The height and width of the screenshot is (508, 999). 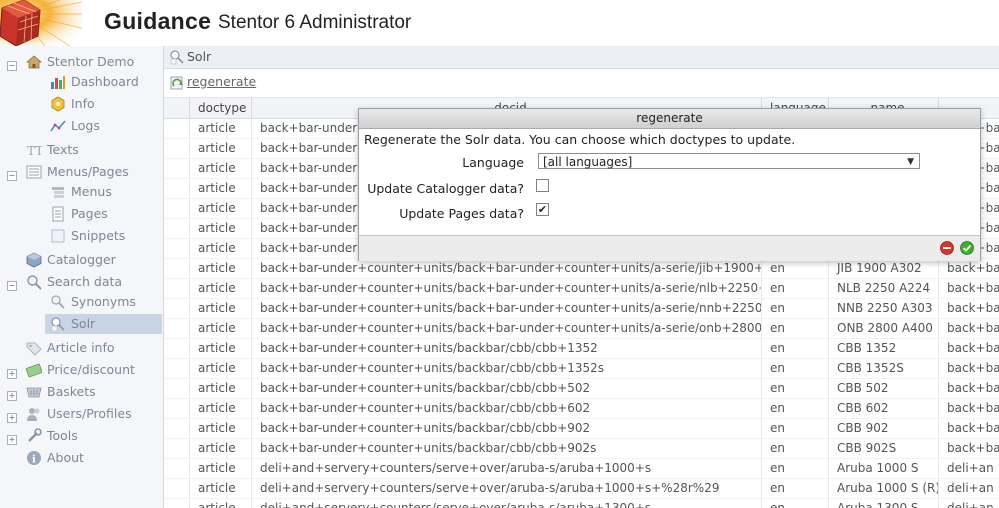 I want to click on sidebar-item-synonyms: Synonyms, so click(x=106, y=302).